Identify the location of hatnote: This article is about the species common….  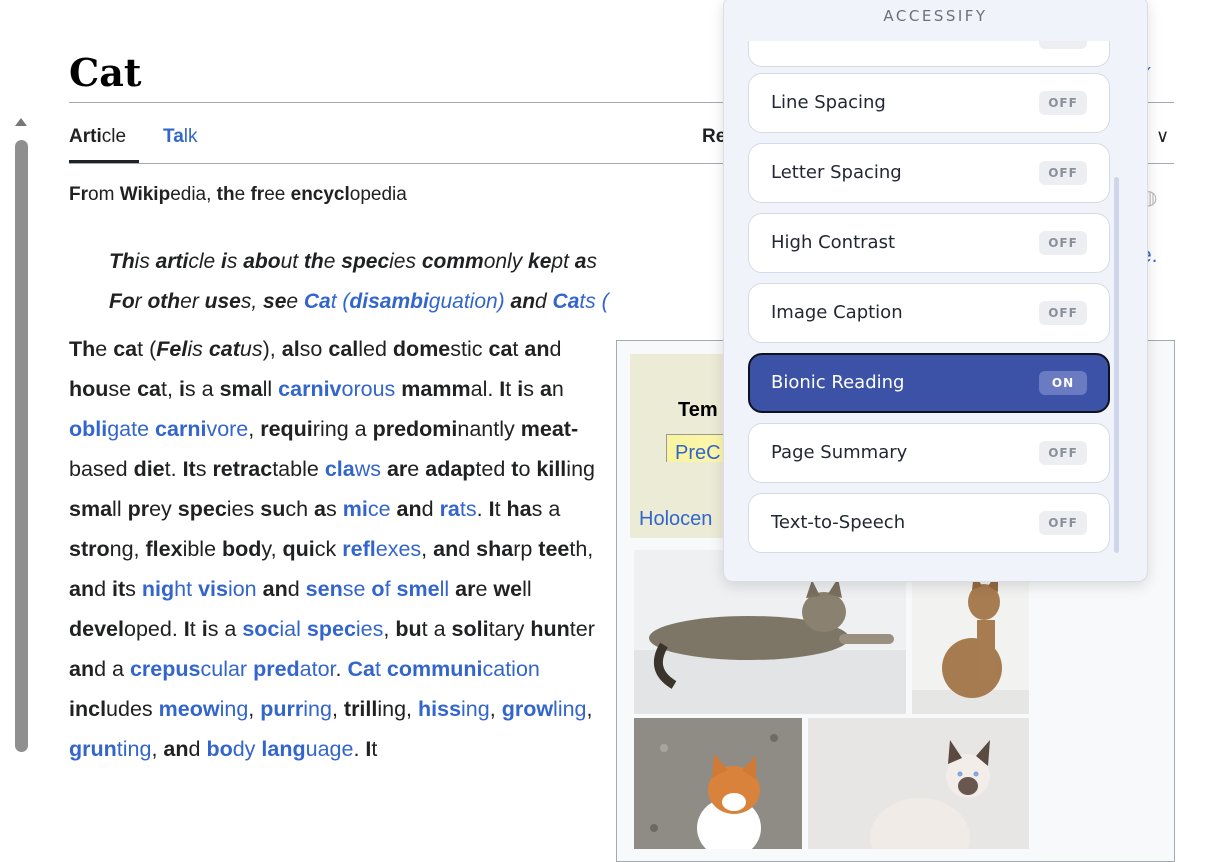
(359, 281).